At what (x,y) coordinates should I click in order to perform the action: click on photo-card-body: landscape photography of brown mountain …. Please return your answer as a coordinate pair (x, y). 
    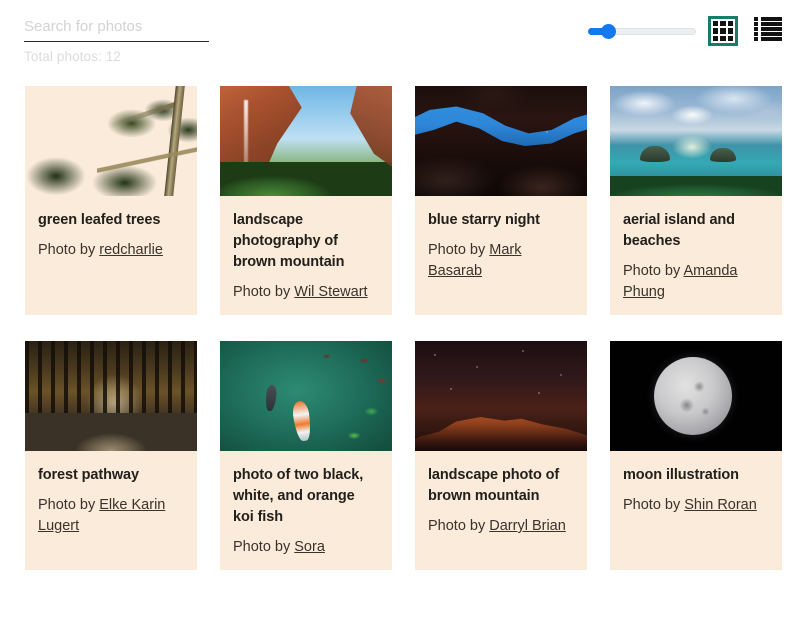
    Looking at the image, I should click on (306, 255).